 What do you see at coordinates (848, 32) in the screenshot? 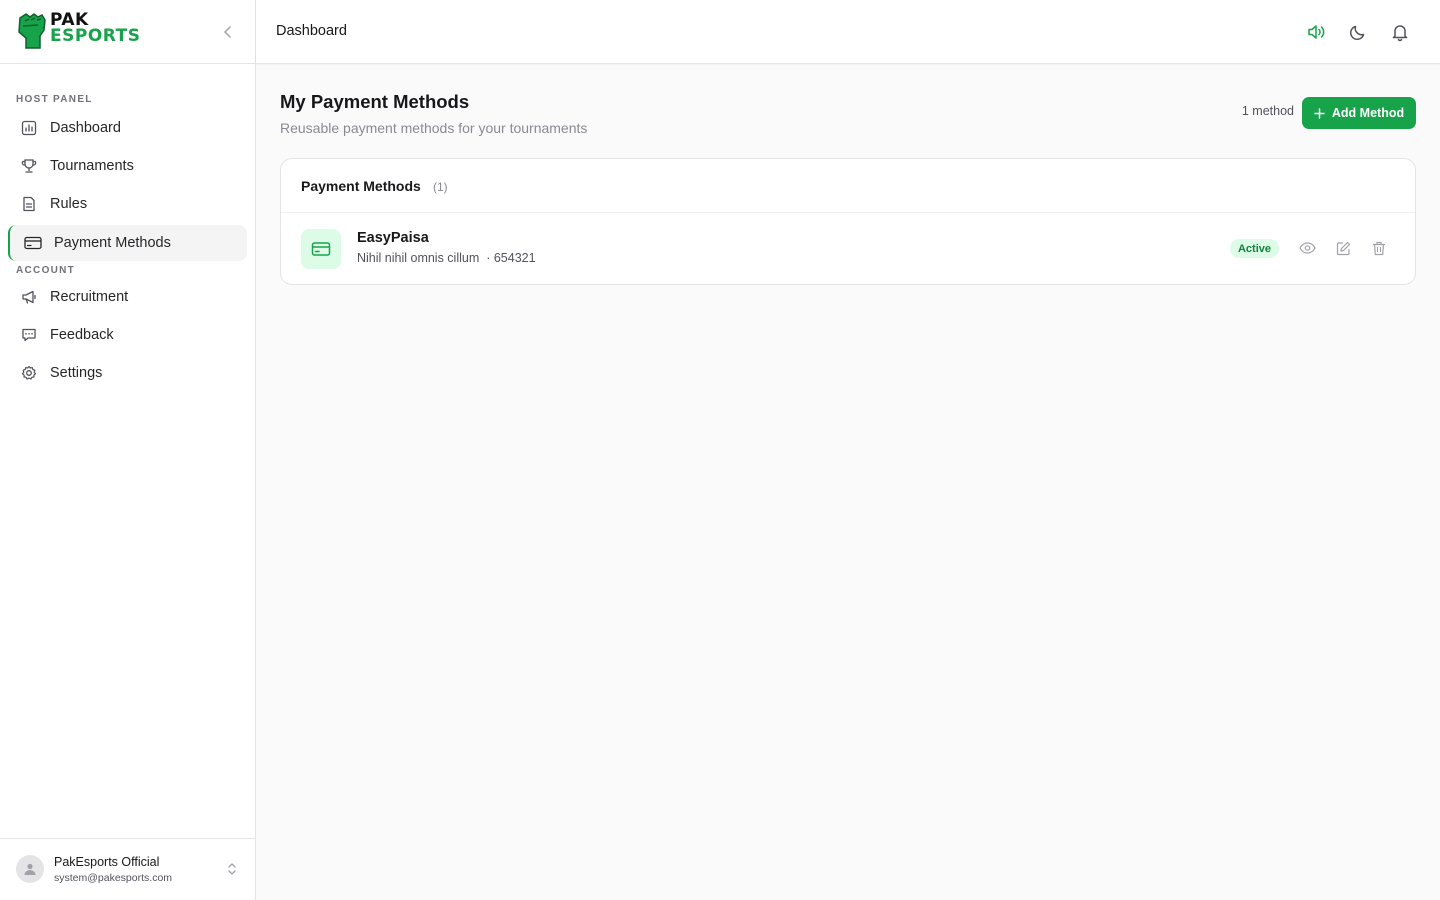
I see `top-bar: Dashboard` at bounding box center [848, 32].